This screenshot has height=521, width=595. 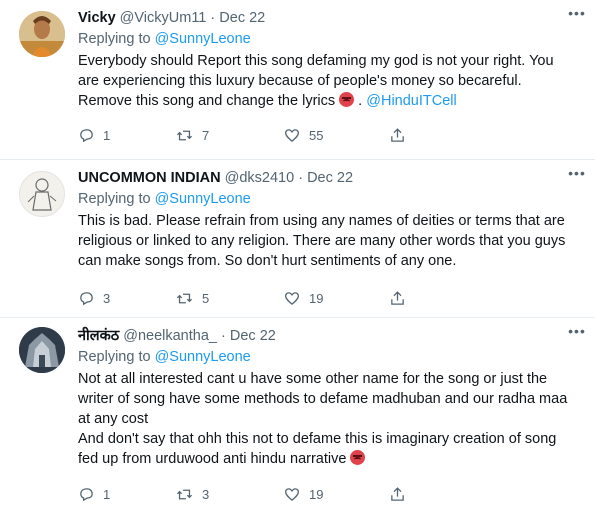 What do you see at coordinates (149, 178) in the screenshot?
I see `user-name: UNCOMMON INDIAN` at bounding box center [149, 178].